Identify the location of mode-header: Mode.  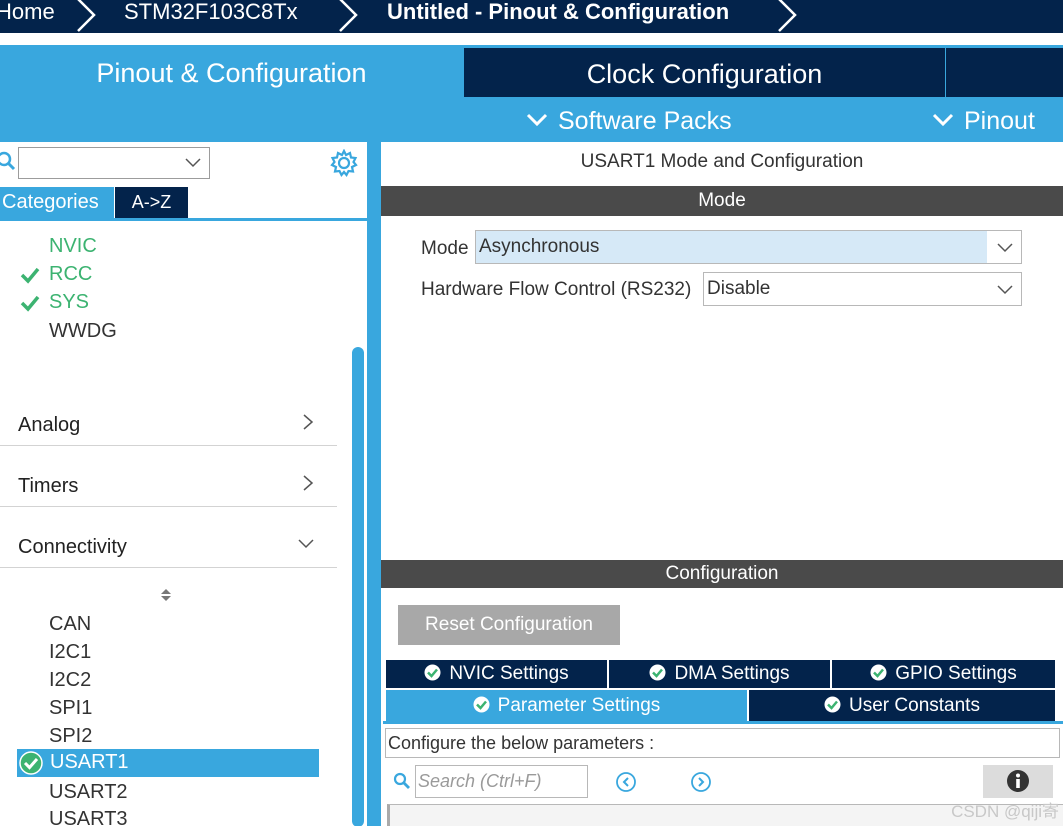
(722, 201).